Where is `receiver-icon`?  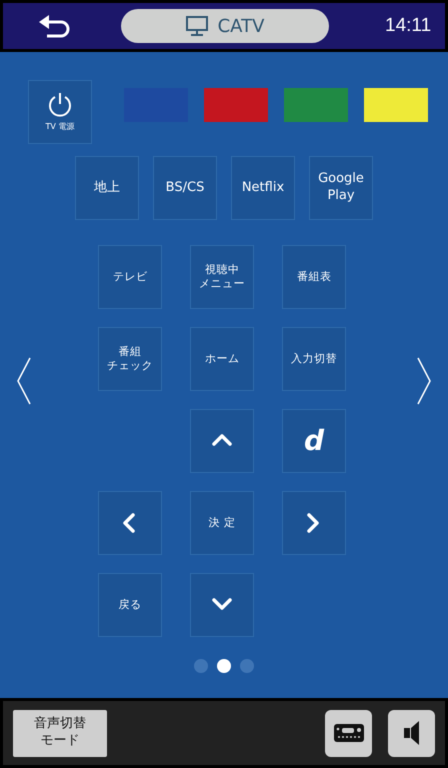 receiver-icon is located at coordinates (348, 733).